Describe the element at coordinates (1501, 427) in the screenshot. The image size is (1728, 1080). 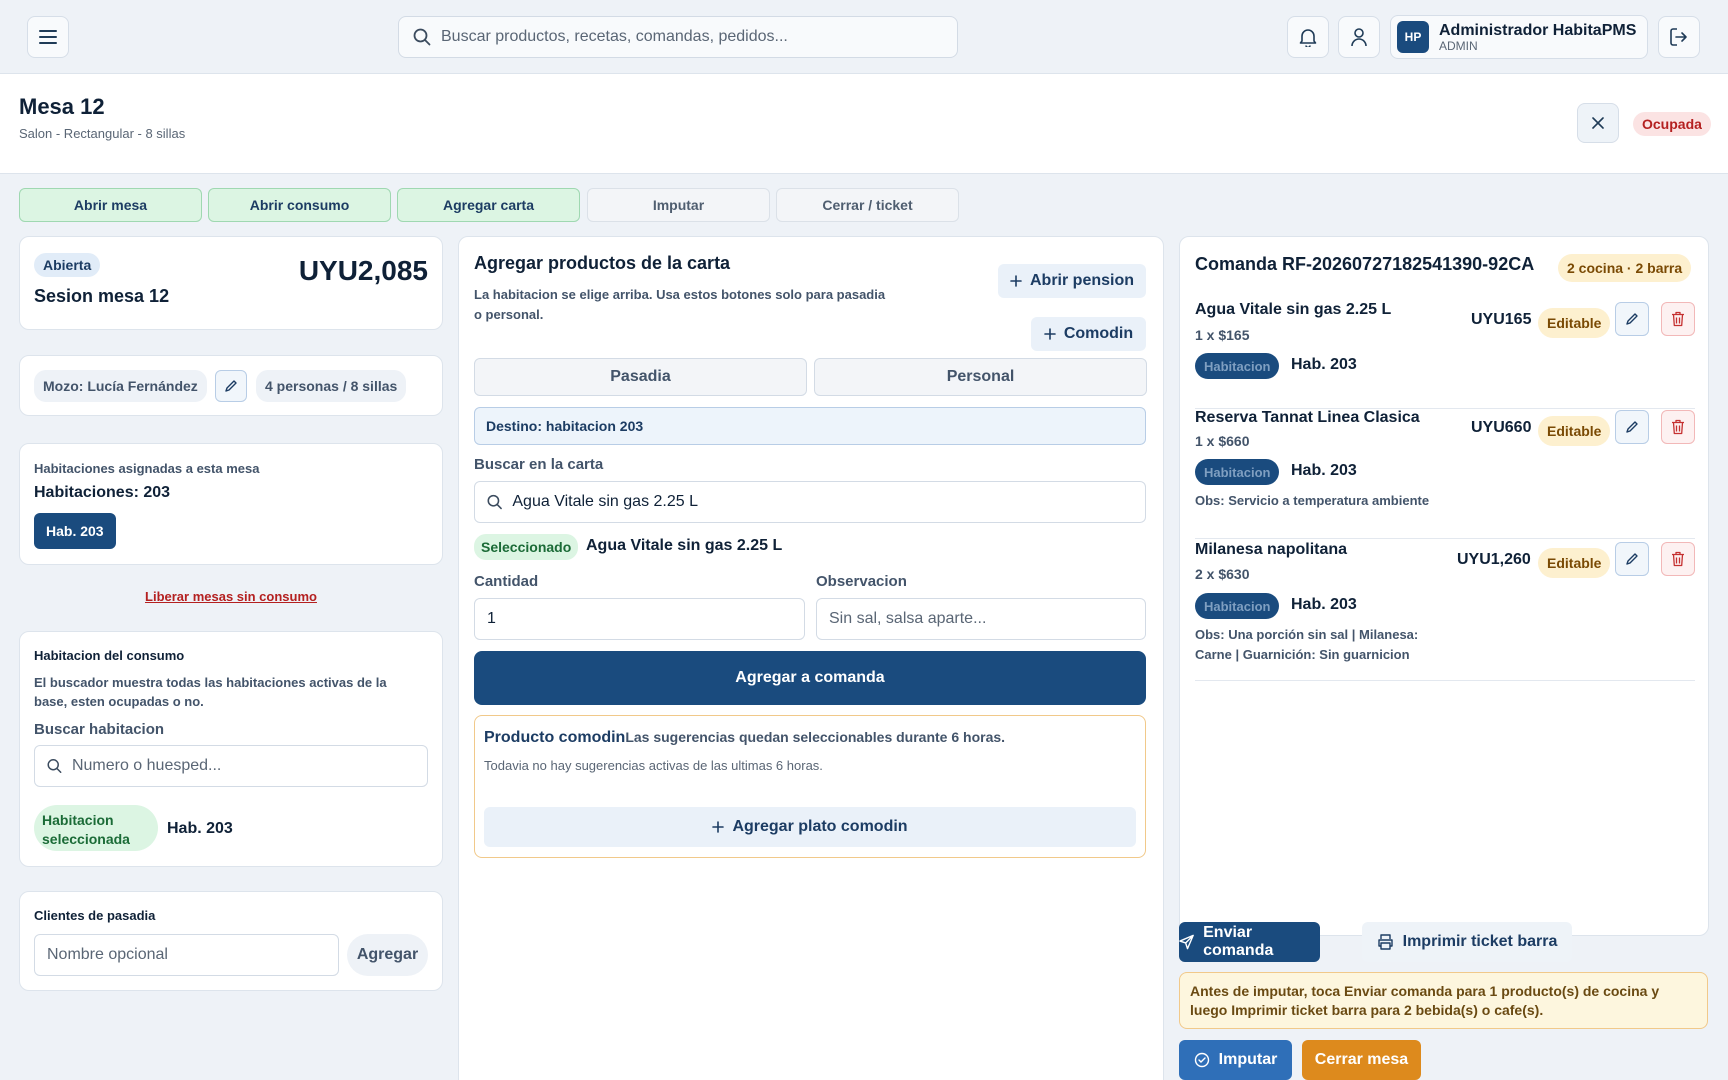
I see `order-item-price: UYU660` at that location.